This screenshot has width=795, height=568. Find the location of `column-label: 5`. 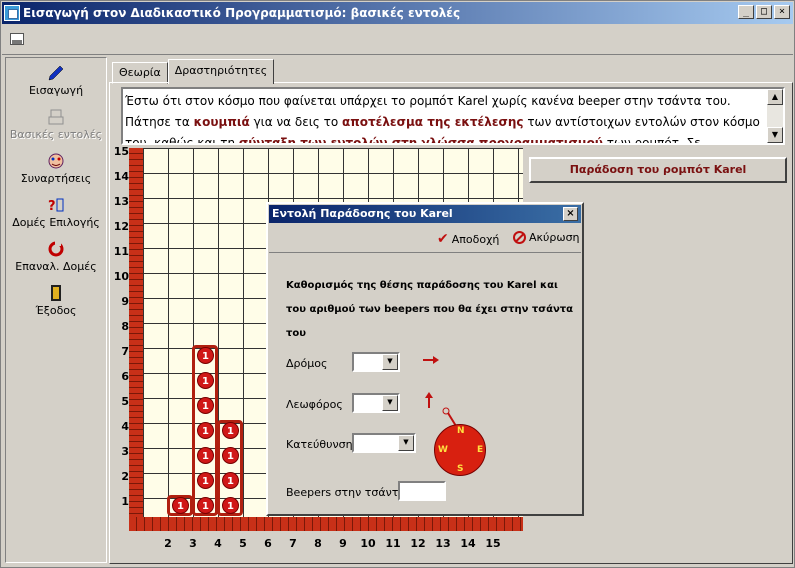

column-label: 5 is located at coordinates (243, 543).